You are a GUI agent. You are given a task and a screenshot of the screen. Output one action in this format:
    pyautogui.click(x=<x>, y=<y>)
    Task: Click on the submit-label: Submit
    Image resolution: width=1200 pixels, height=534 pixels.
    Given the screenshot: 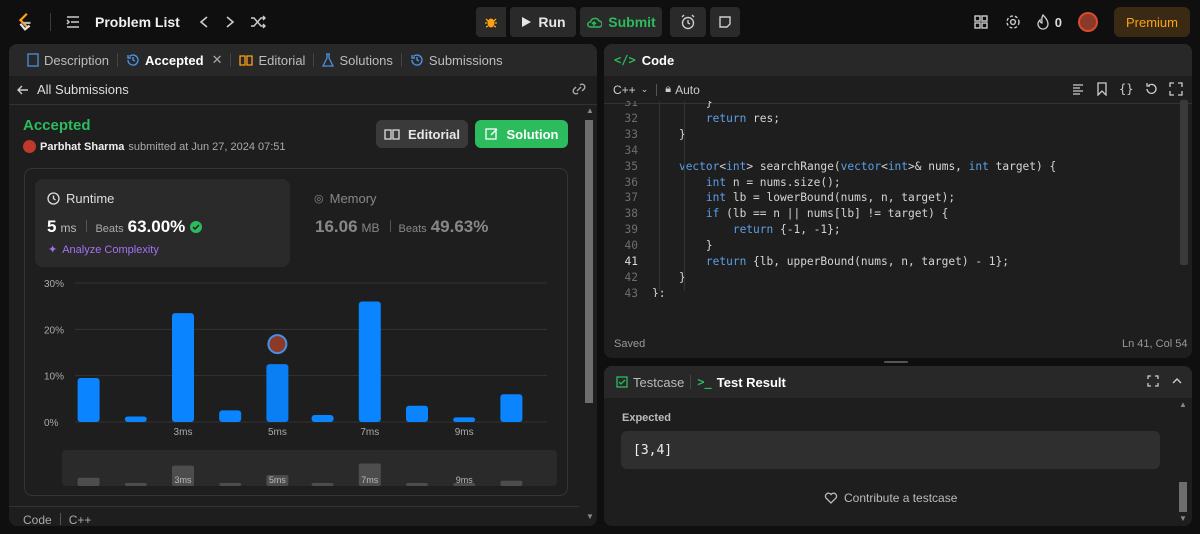 What is the action you would take?
    pyautogui.click(x=632, y=22)
    